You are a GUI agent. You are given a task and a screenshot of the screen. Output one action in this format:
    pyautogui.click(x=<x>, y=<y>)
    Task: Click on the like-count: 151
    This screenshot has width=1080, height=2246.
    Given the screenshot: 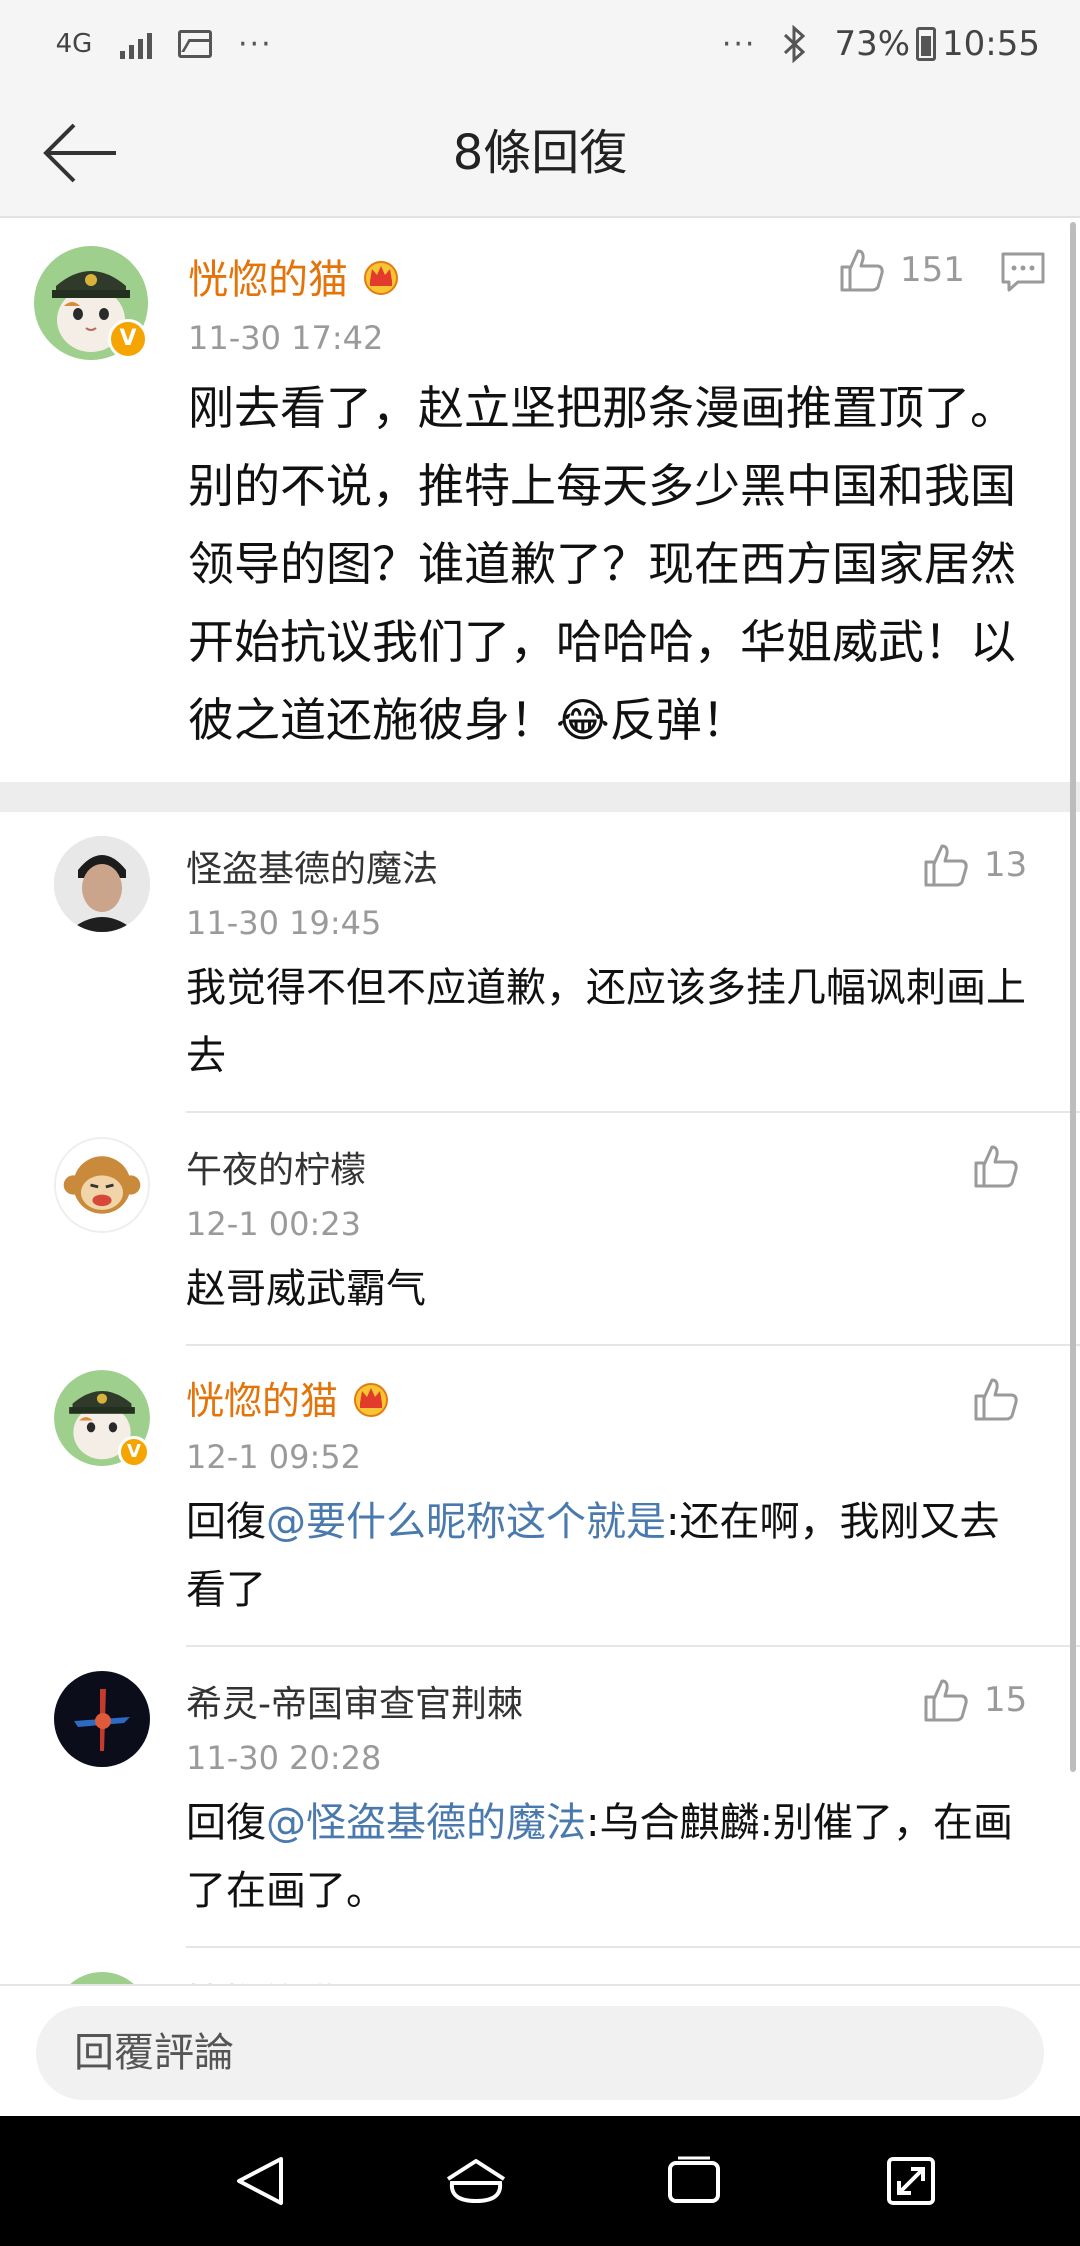 What is the action you would take?
    pyautogui.click(x=932, y=270)
    